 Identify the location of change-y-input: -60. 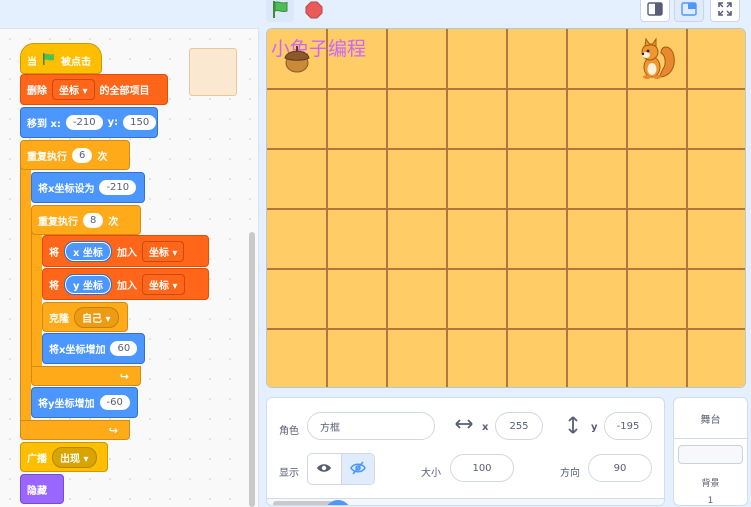
(114, 402).